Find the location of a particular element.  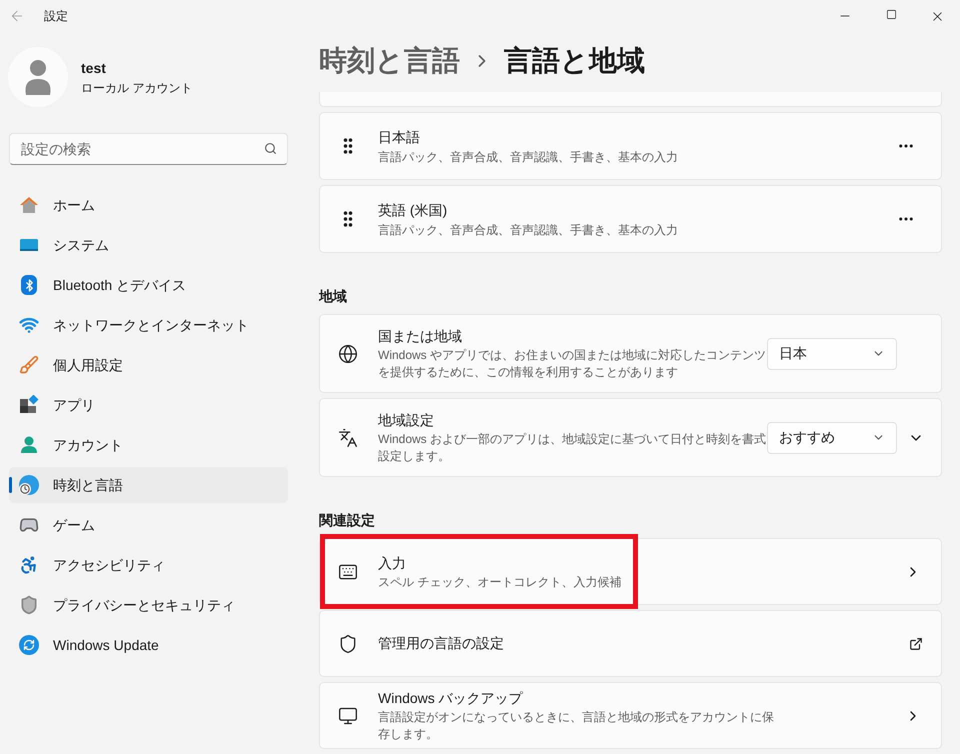

settings-card: 管理用の言語の設定 is located at coordinates (630, 643).